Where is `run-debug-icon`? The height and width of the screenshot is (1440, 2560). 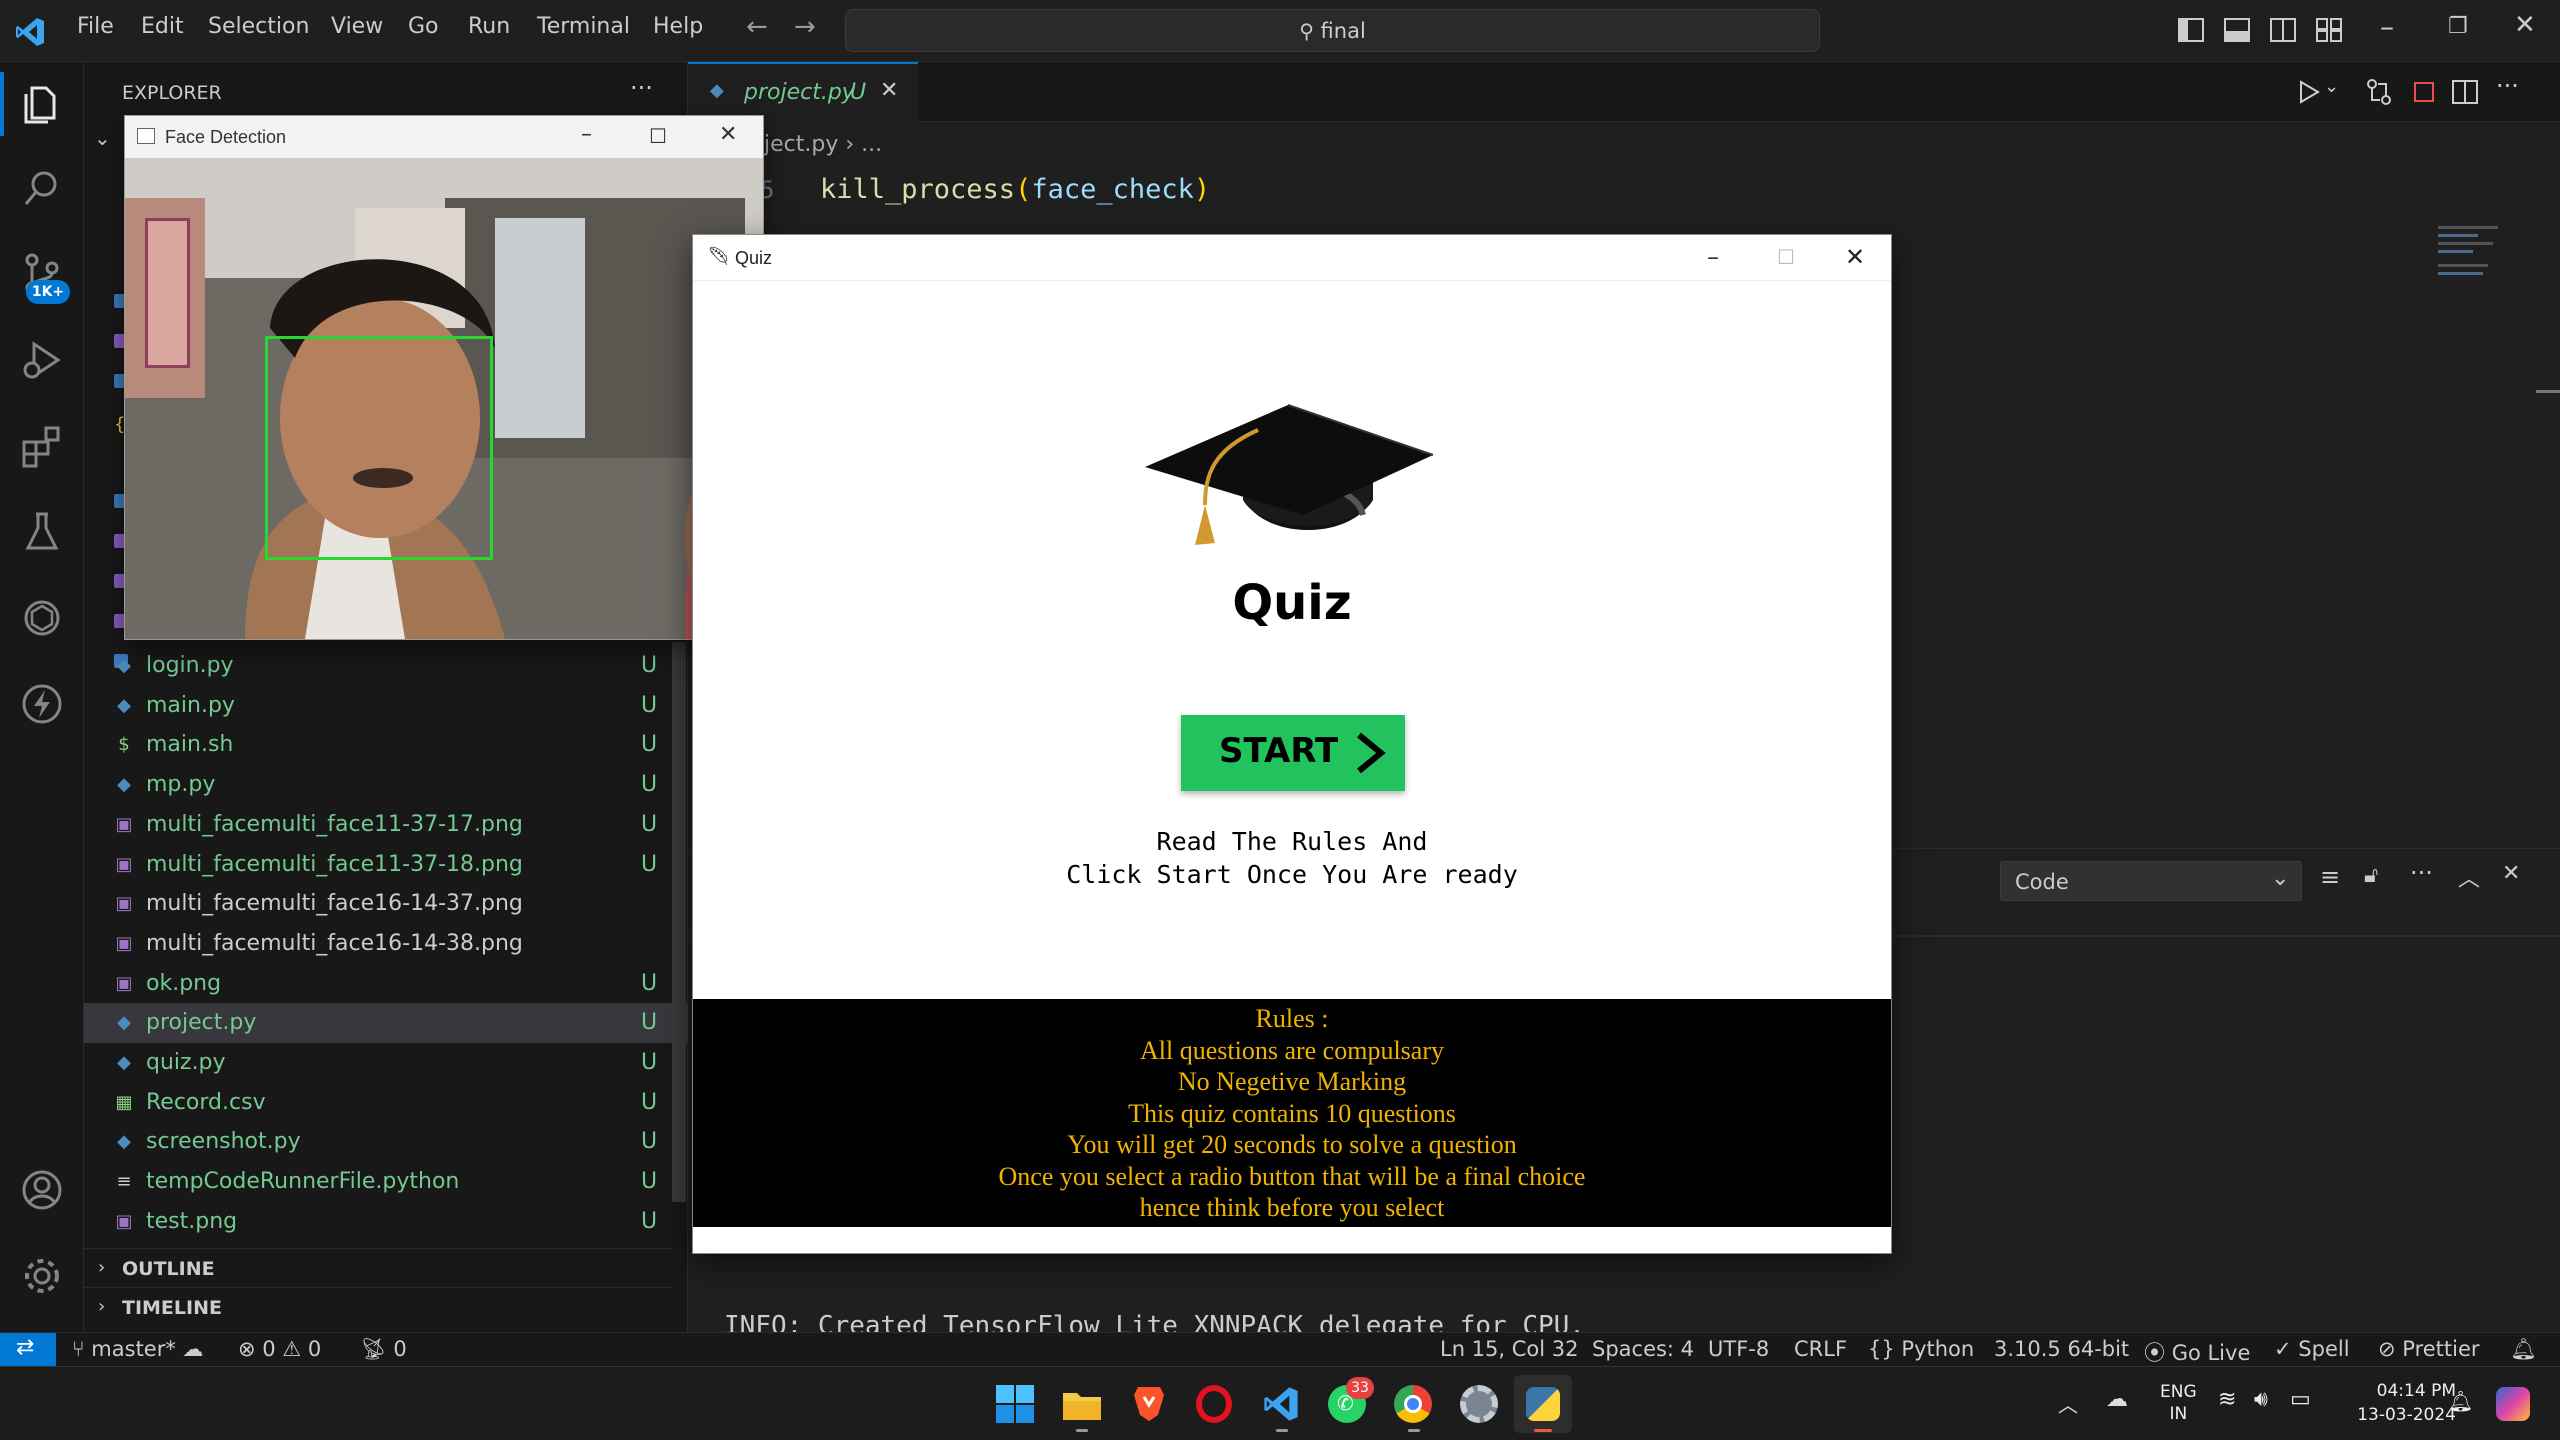
run-debug-icon is located at coordinates (42, 360).